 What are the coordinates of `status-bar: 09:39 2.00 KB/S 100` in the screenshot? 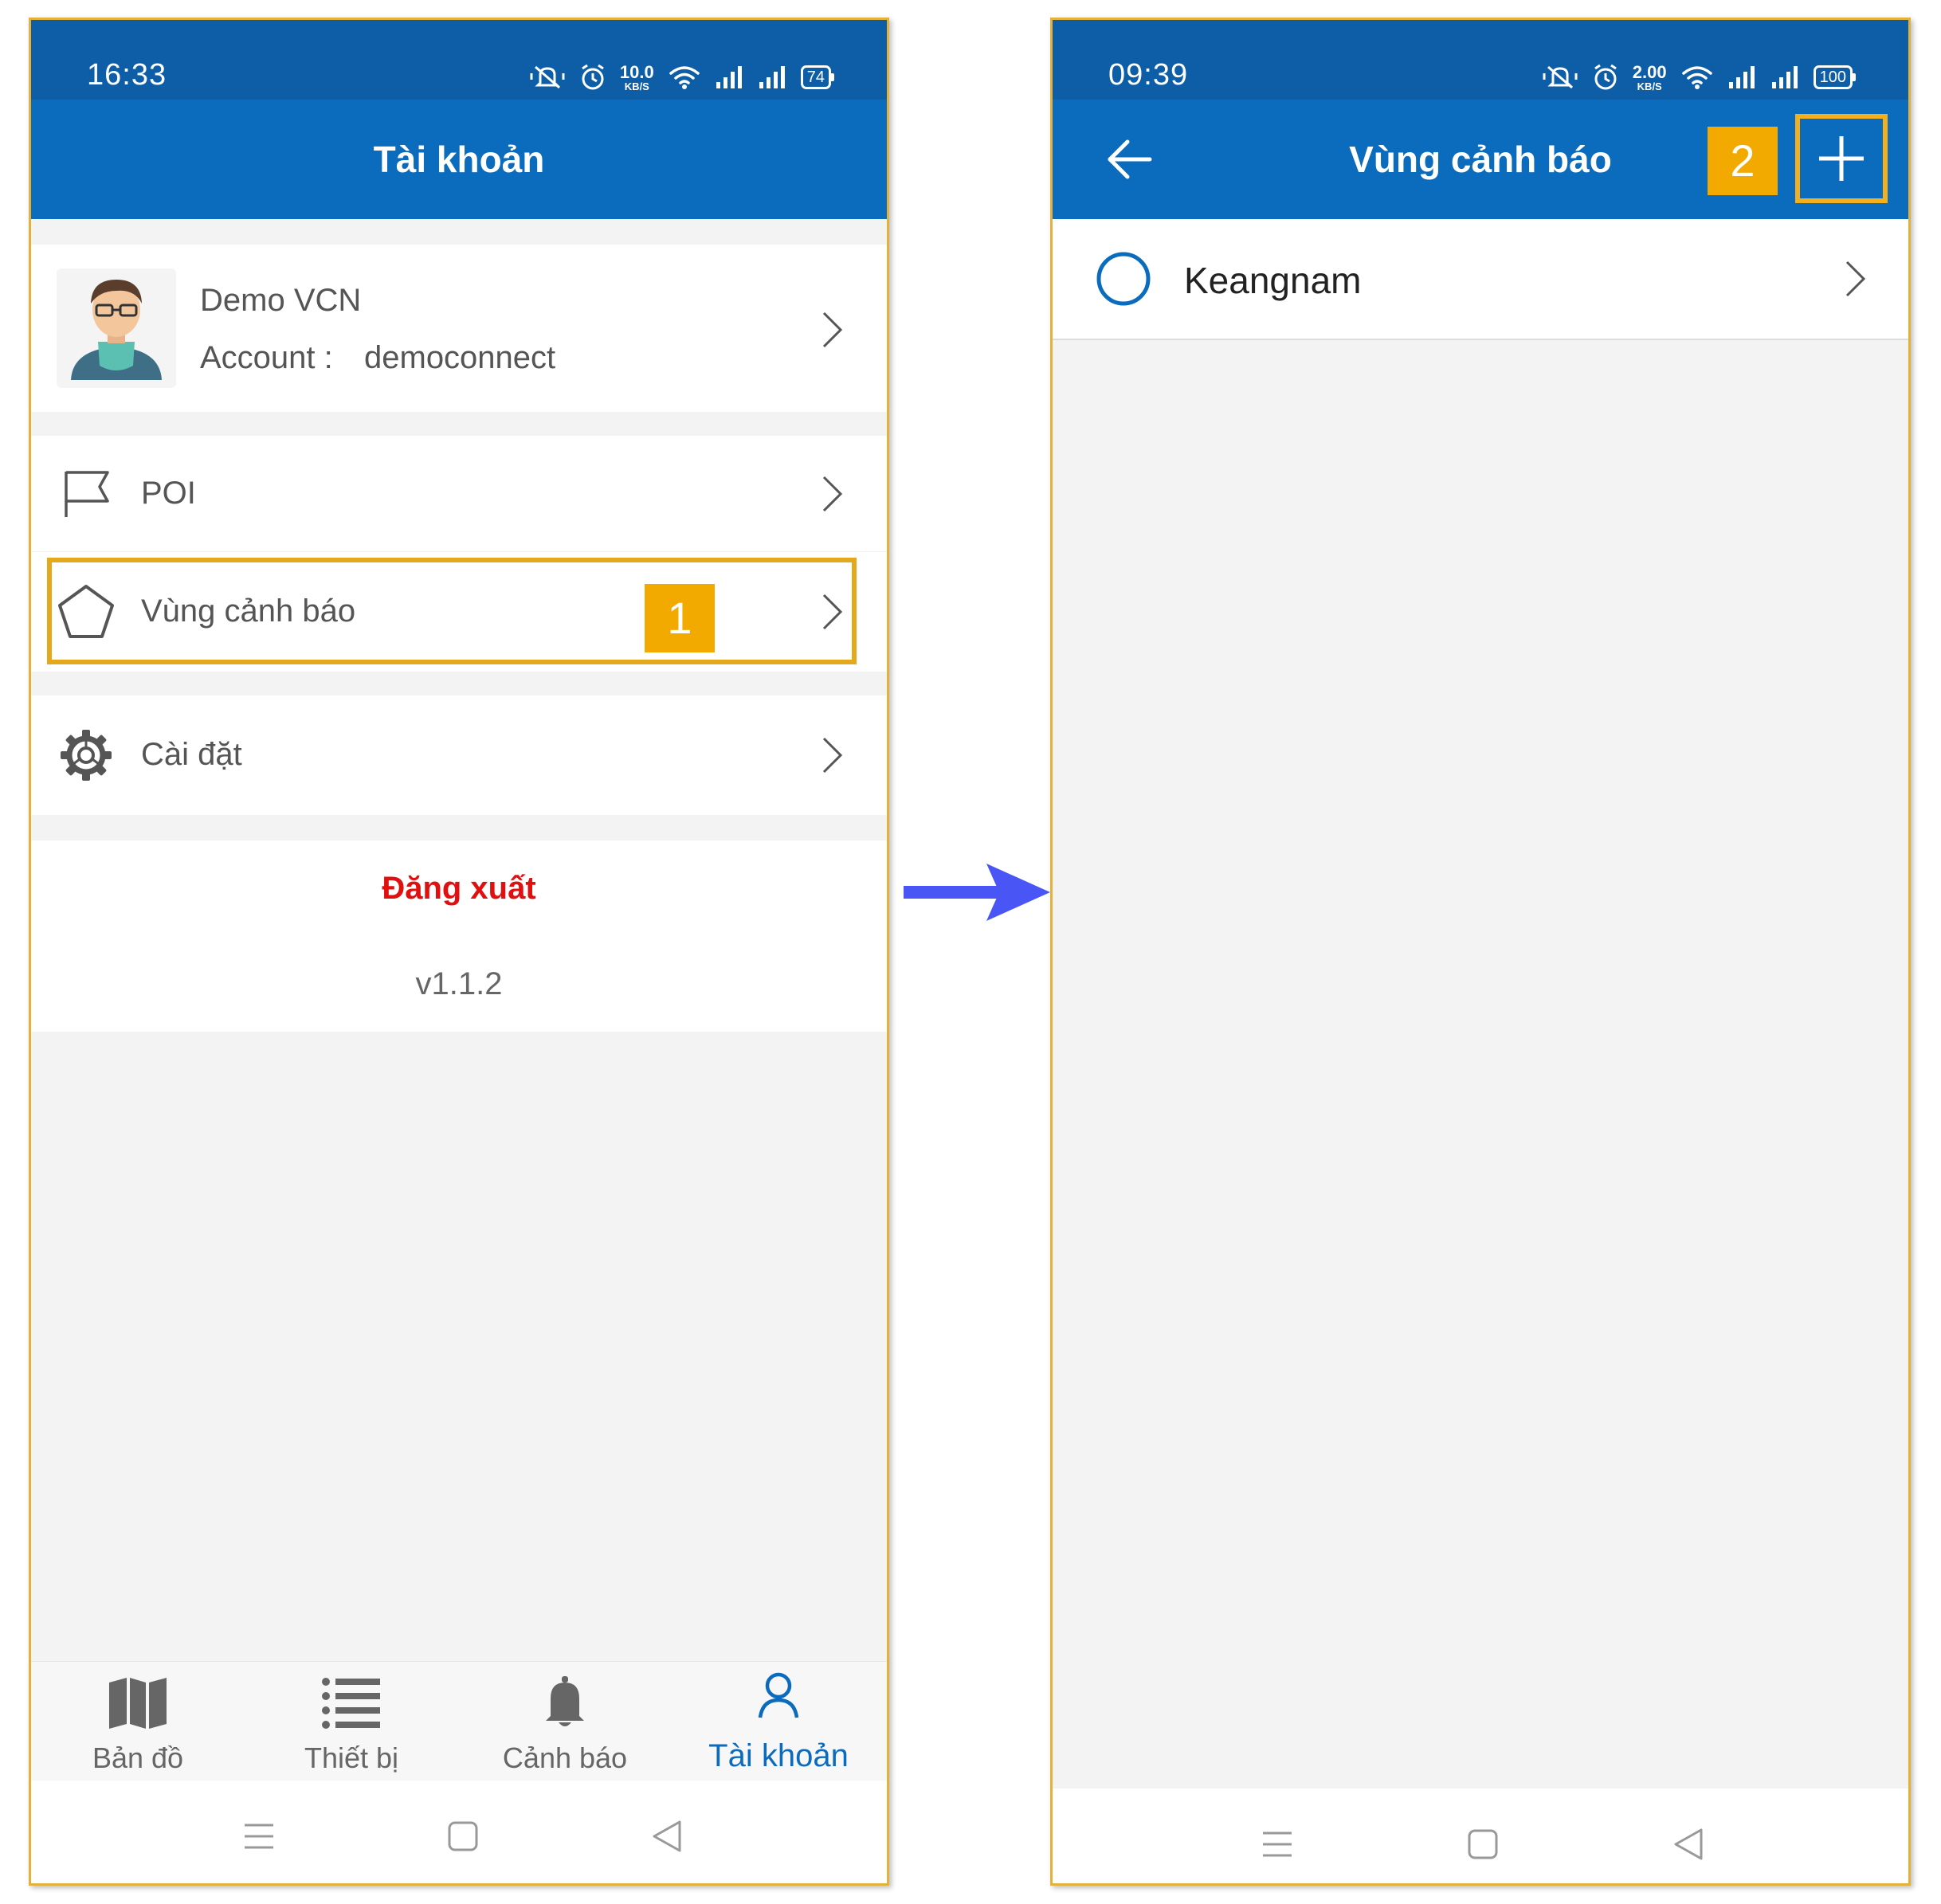 It's located at (1480, 60).